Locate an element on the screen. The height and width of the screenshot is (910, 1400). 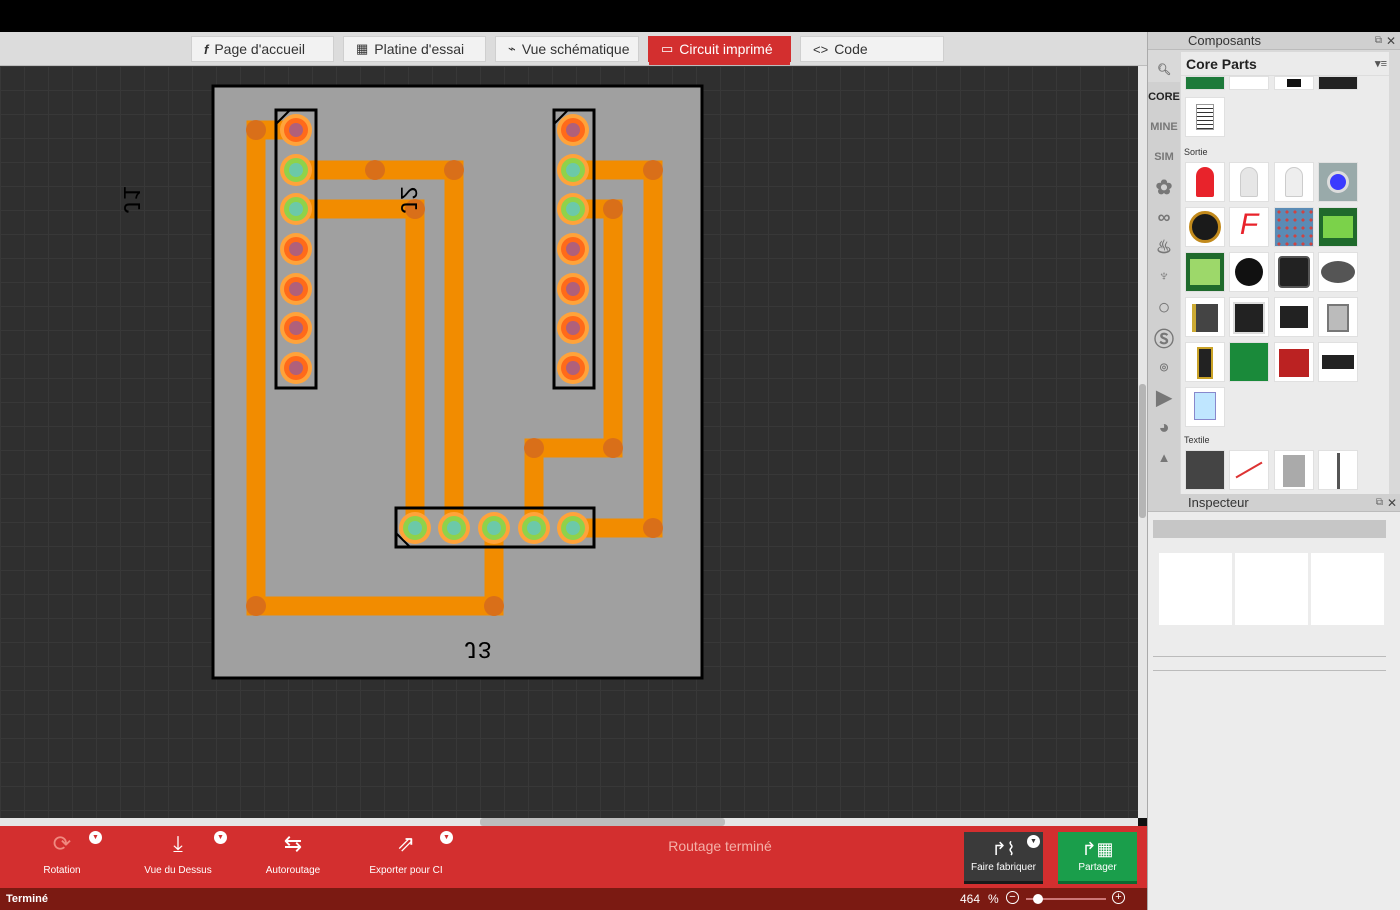
zoom-slider-handle is located at coordinates (1038, 899).